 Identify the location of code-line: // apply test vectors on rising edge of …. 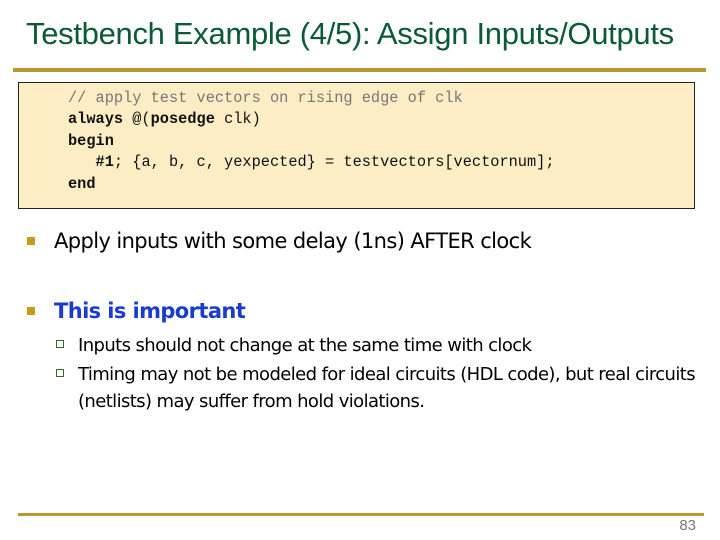
(381, 98).